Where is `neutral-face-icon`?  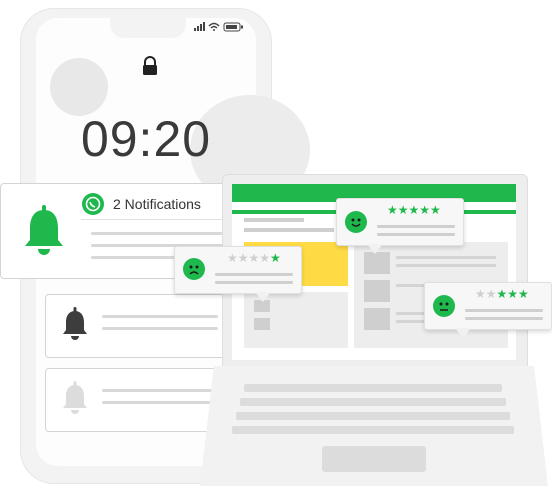
neutral-face-icon is located at coordinates (444, 306).